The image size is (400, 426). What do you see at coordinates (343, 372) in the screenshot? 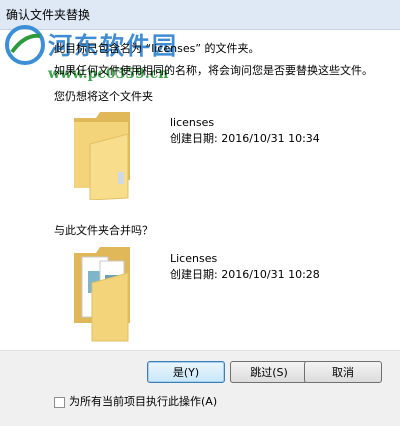
I see `cancel-button: 取消` at bounding box center [343, 372].